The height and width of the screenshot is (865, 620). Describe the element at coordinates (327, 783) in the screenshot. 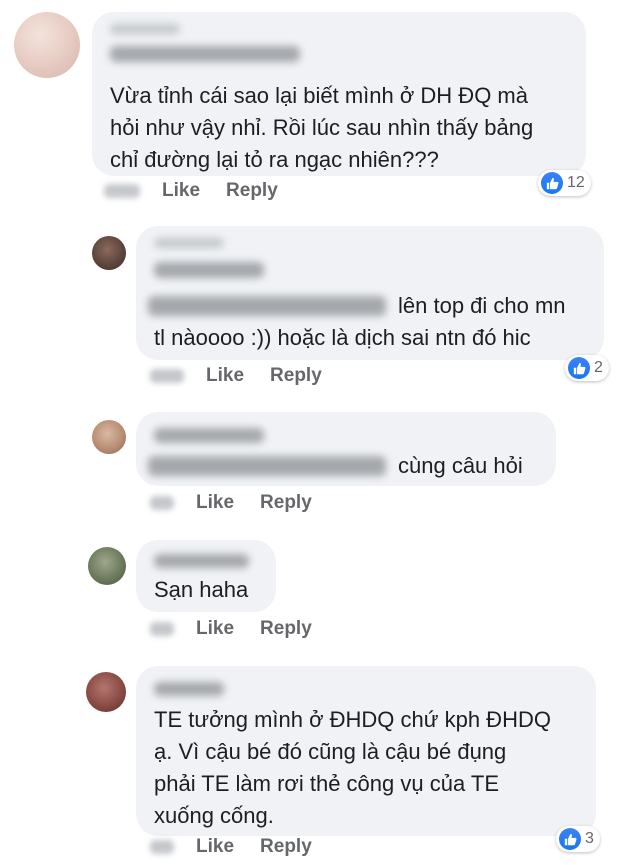

I see `comment-text-line: phải TE làm rơi thẻ công vụ của TE` at that location.